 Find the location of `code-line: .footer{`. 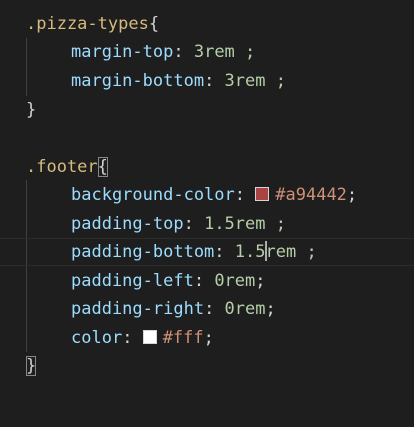

code-line: .footer{ is located at coordinates (207, 167).